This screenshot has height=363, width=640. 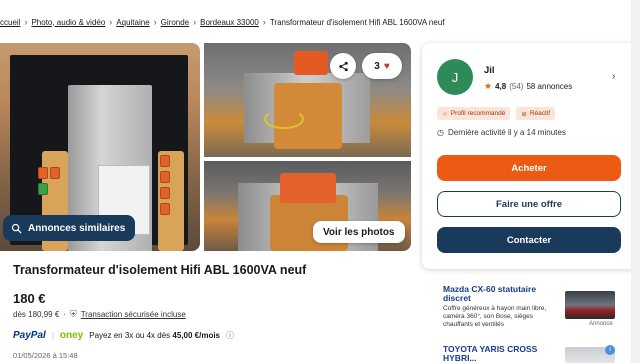 I want to click on favorite-button: 3 ♥, so click(x=382, y=66).